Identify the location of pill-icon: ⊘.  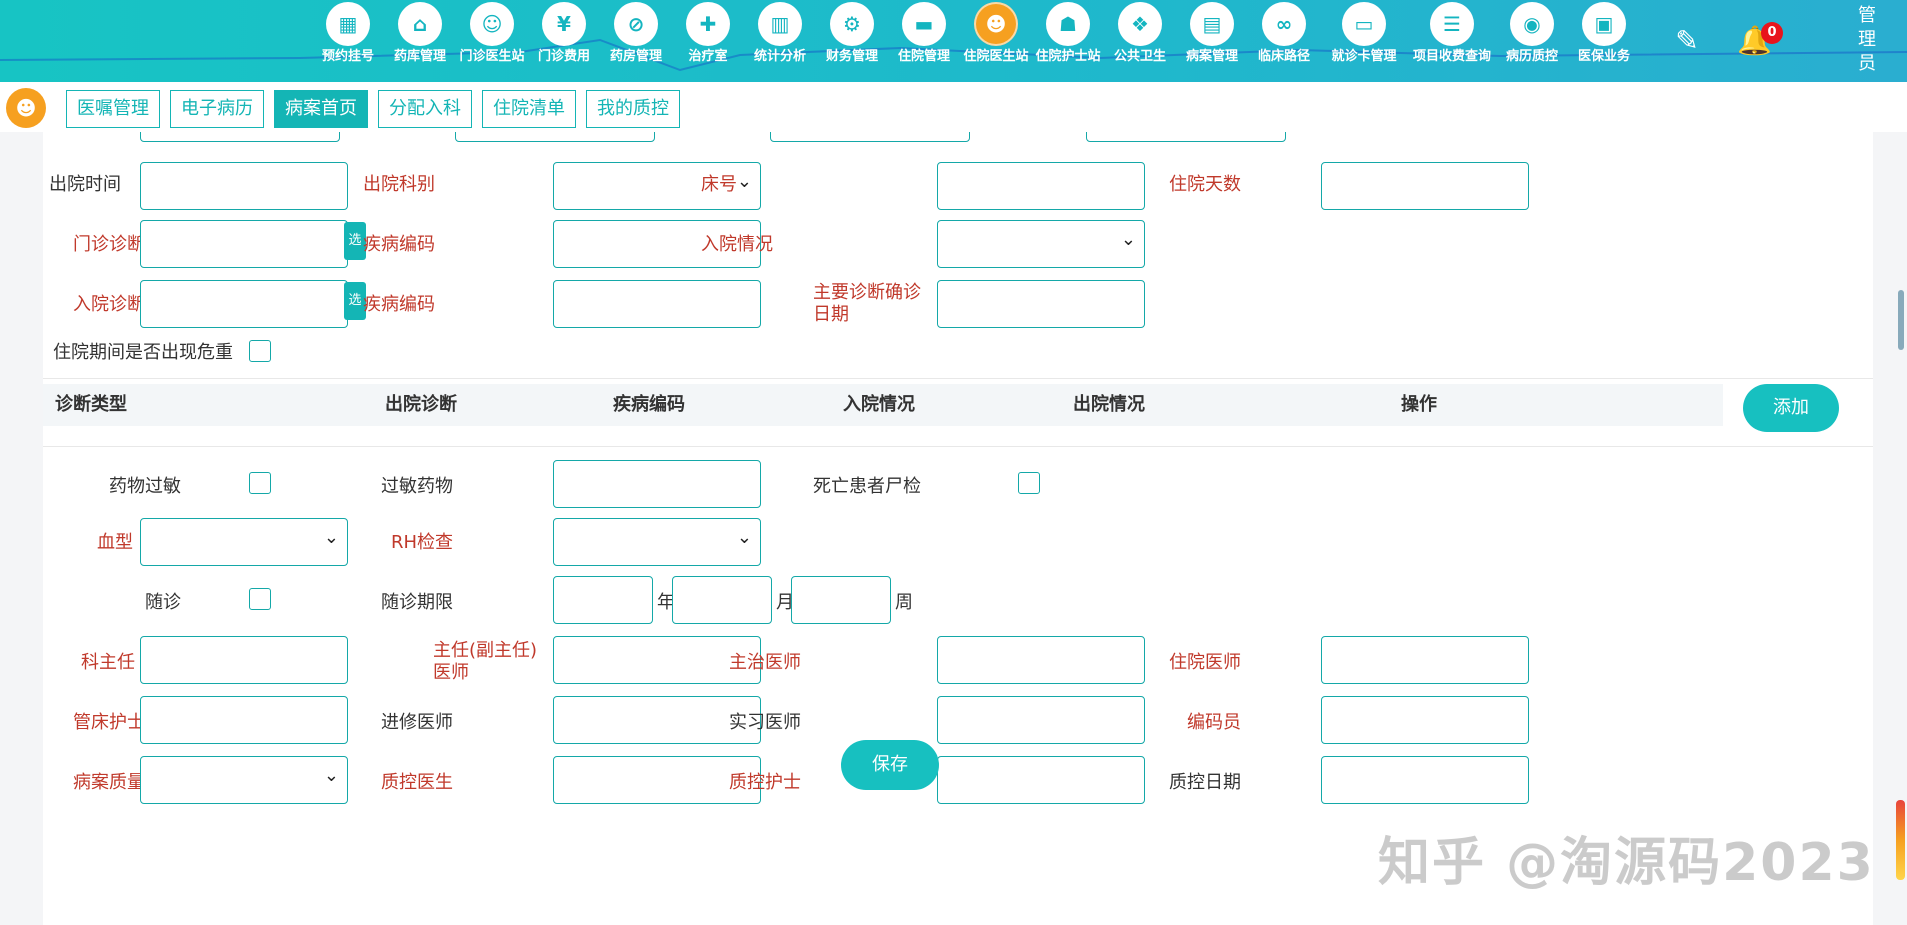
(636, 24).